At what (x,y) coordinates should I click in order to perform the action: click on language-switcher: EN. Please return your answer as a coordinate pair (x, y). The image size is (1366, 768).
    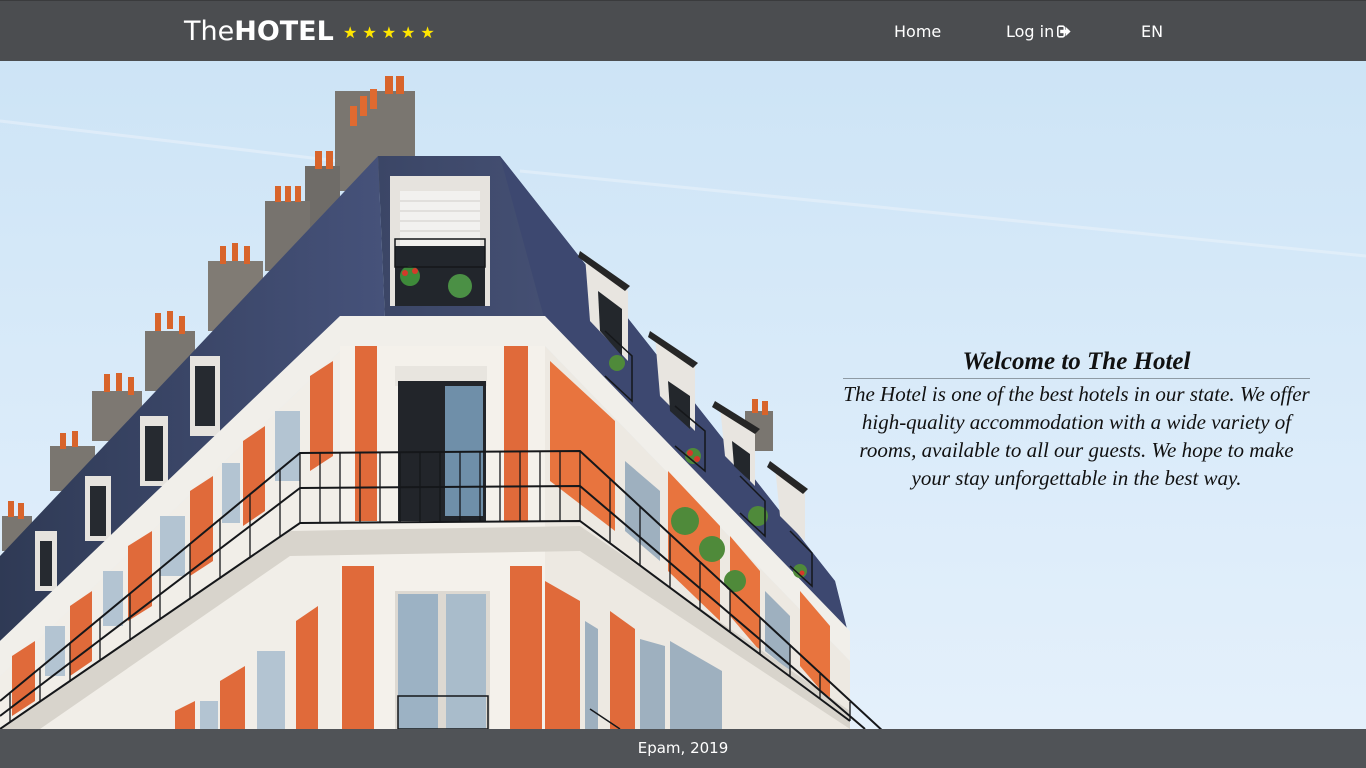
    Looking at the image, I should click on (1152, 32).